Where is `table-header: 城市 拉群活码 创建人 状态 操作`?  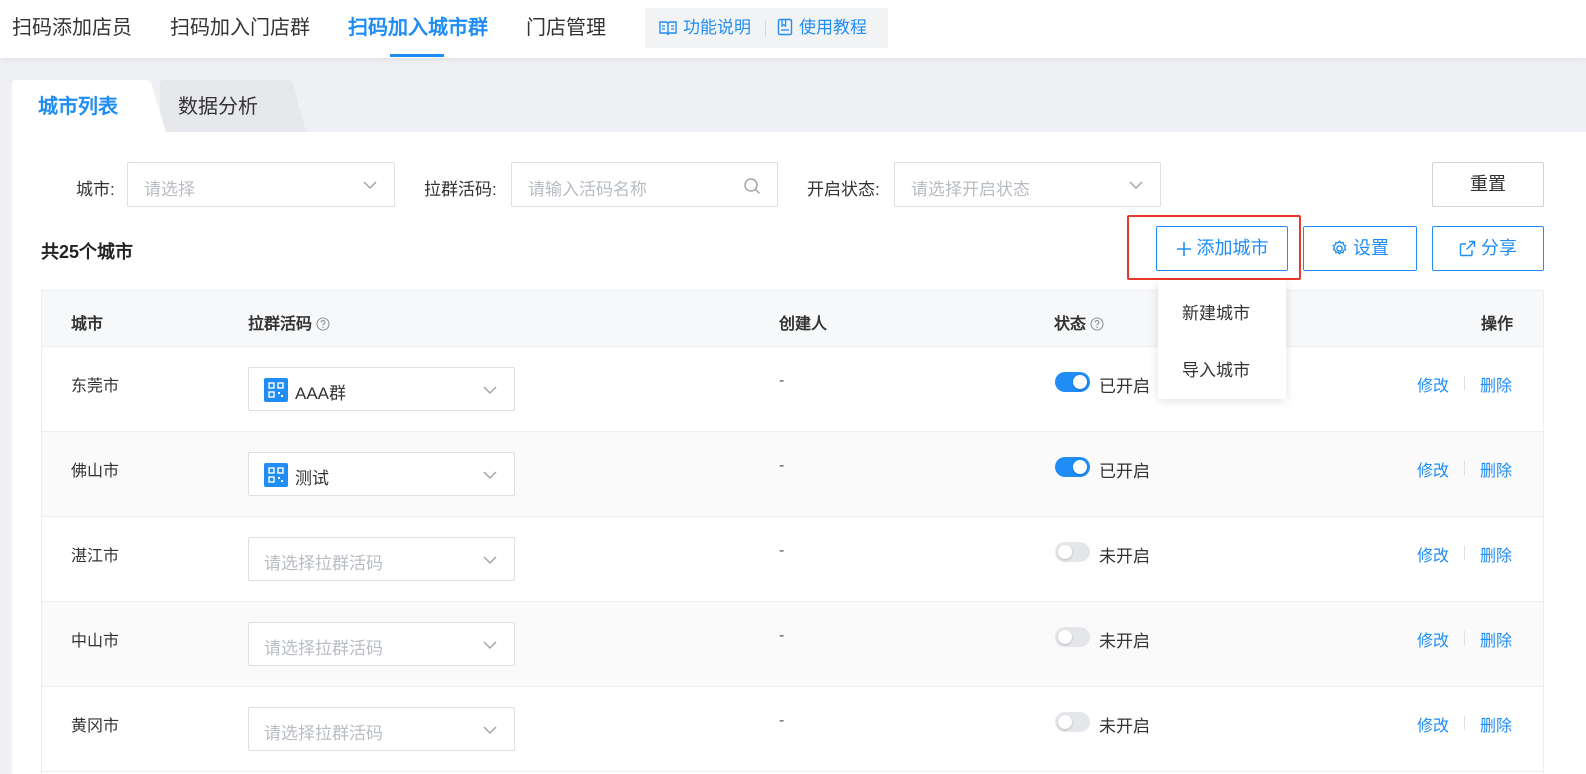 table-header: 城市 拉群活码 创建人 状态 操作 is located at coordinates (792, 319).